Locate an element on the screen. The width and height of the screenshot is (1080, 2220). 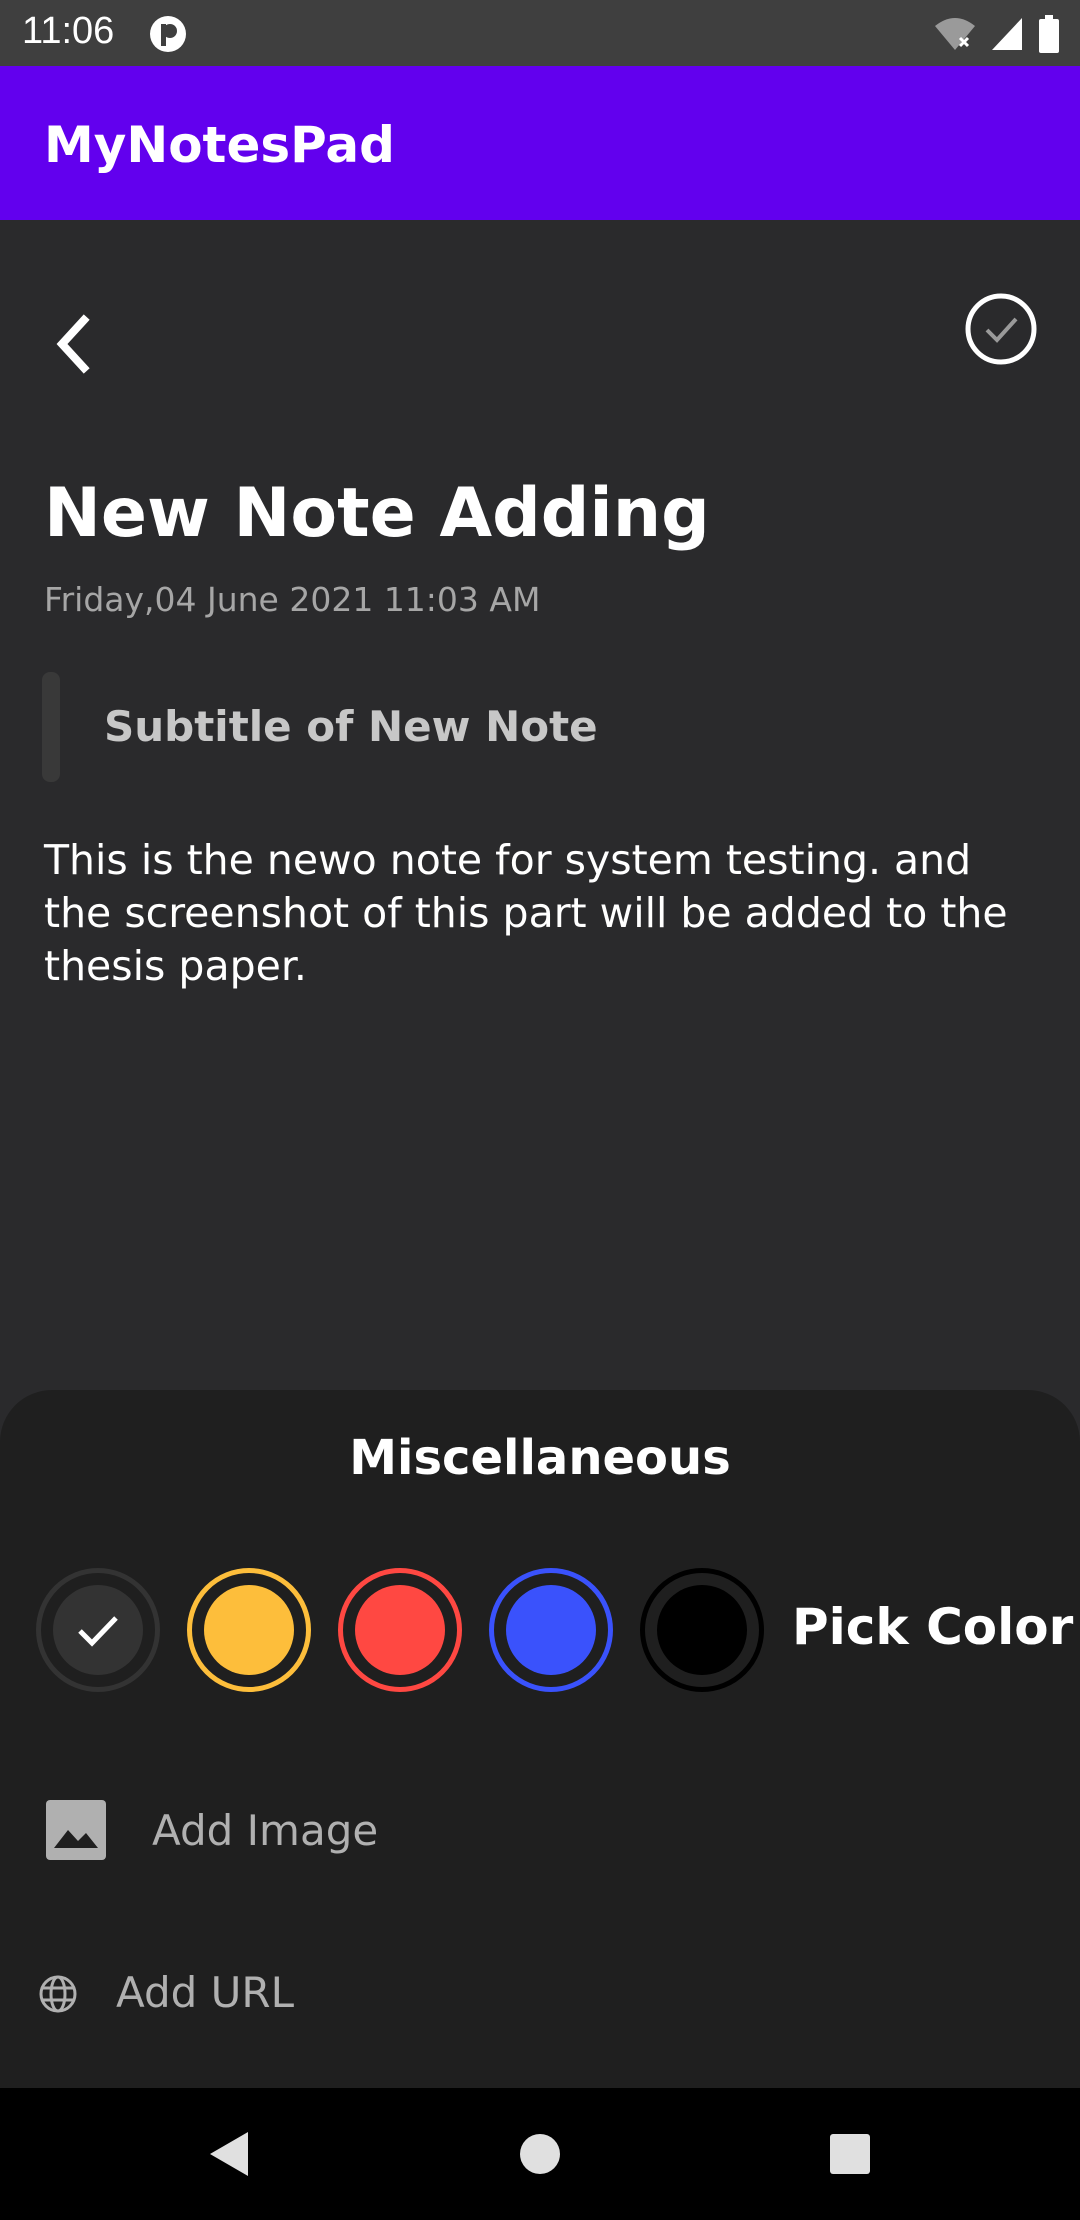
color-swatch-default is located at coordinates (98, 1630).